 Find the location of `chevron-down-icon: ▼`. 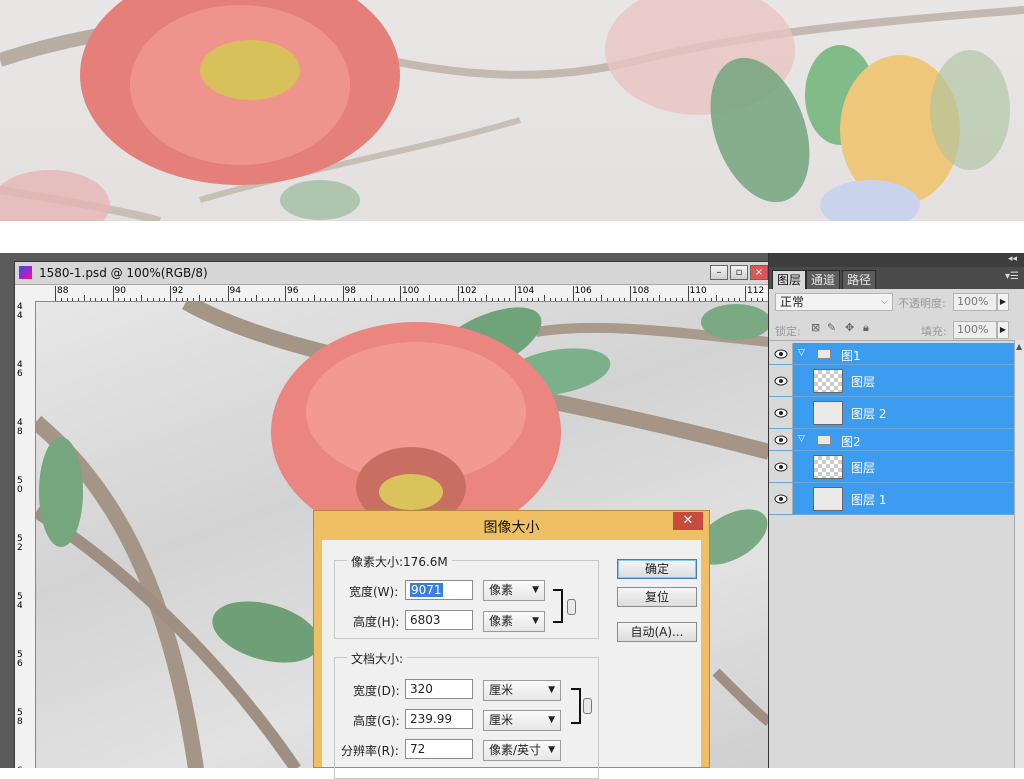

chevron-down-icon: ▼ is located at coordinates (535, 590).